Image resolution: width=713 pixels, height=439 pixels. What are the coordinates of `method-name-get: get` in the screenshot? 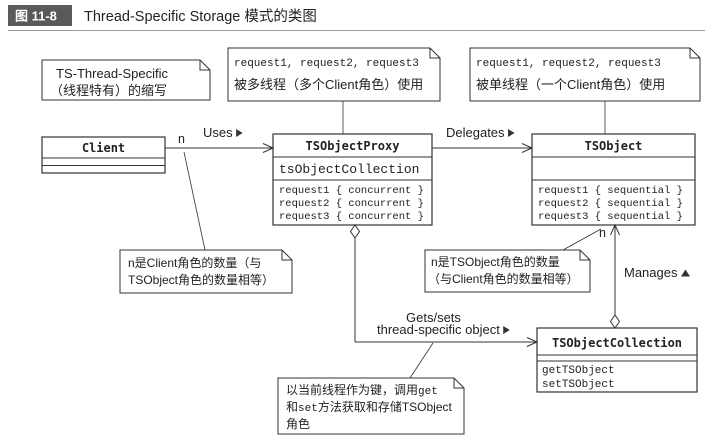 It's located at (428, 392).